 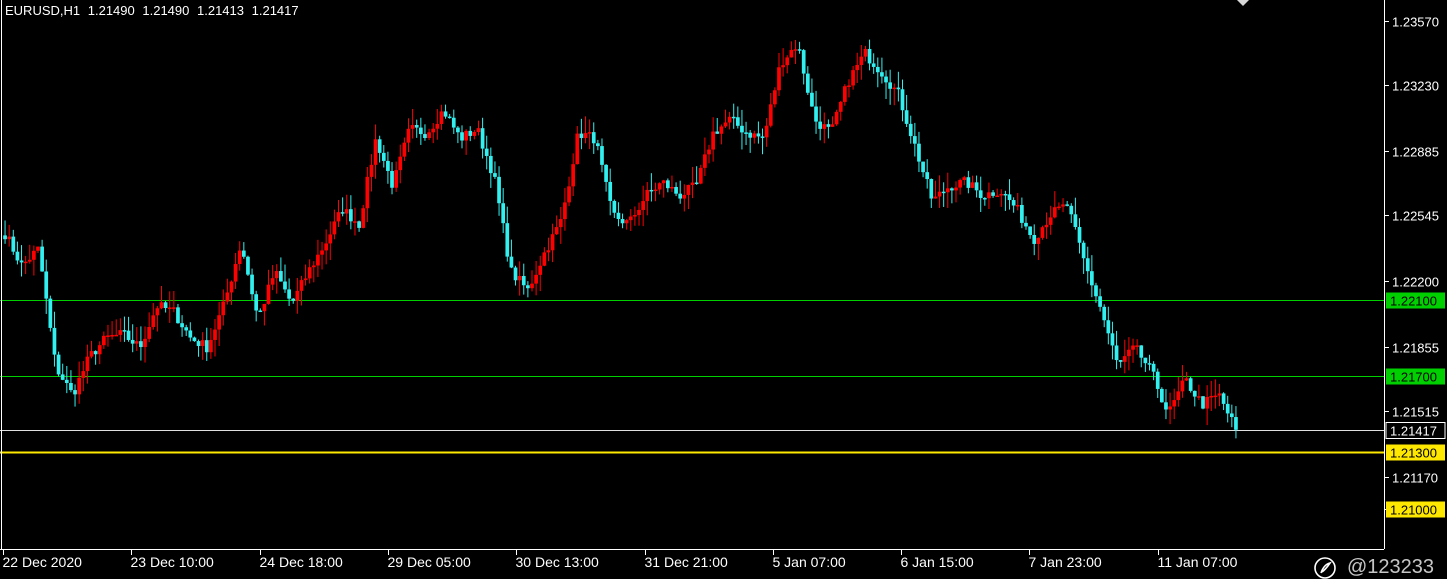 I want to click on time-tick-label: 23 Dec 10:00, so click(x=172, y=562).